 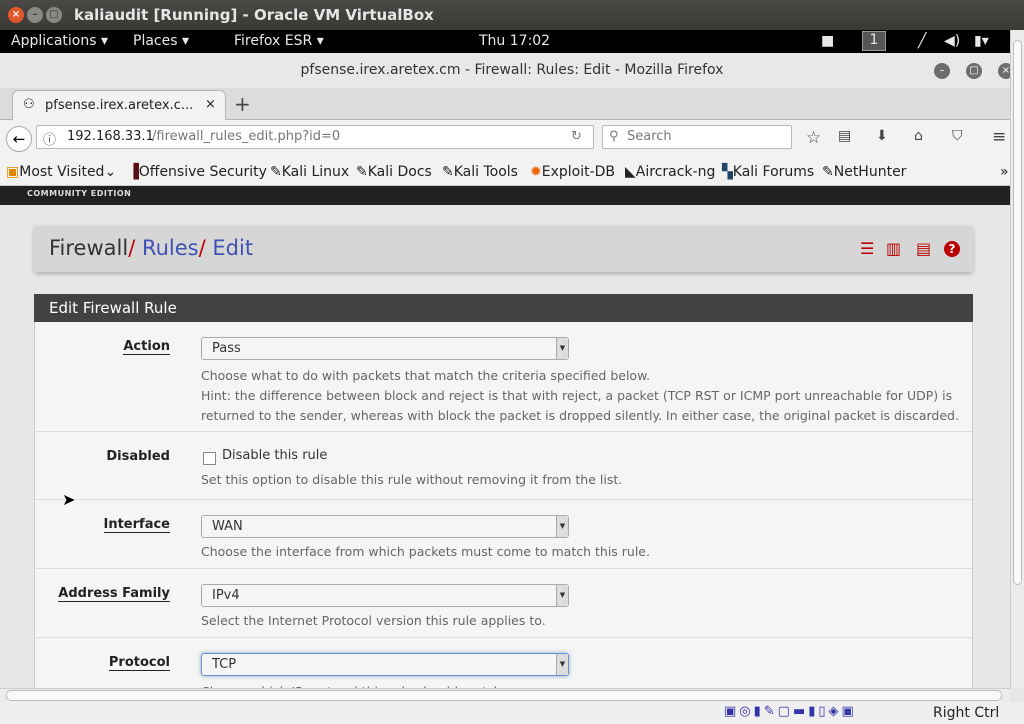 I want to click on pfsense-navbar: COMMUNITY EDITION, so click(x=505, y=195).